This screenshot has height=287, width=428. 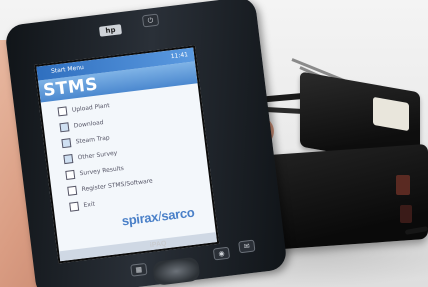 What do you see at coordinates (92, 139) in the screenshot?
I see `menu-label: Steam Trap` at bounding box center [92, 139].